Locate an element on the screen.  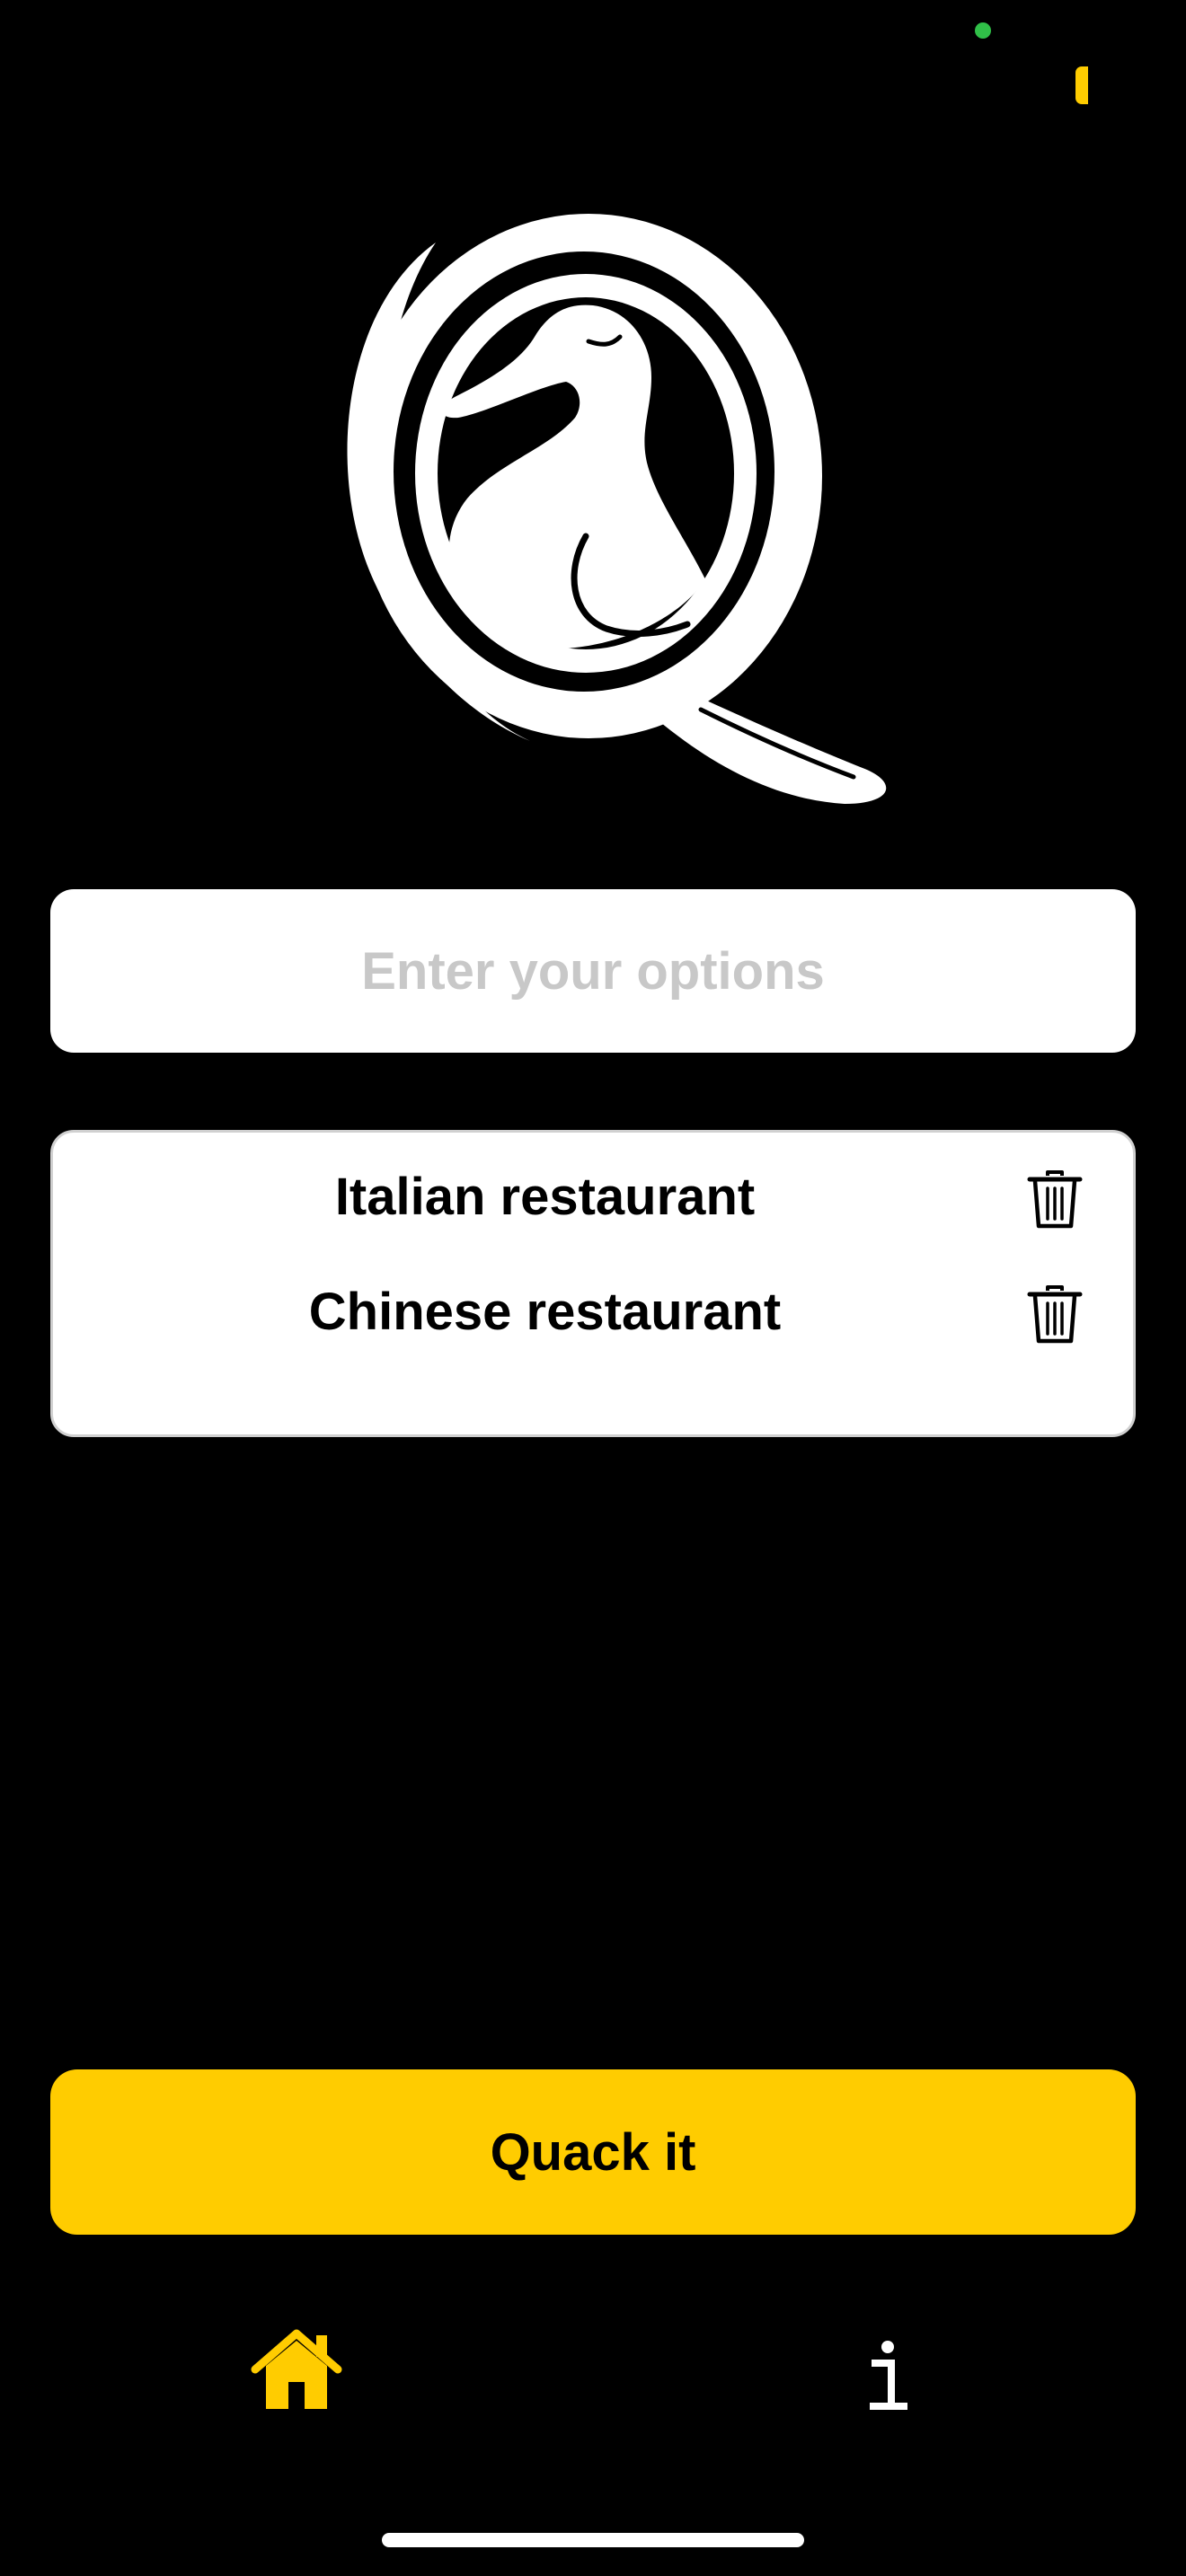
options-list: Italian restaurant Chinese restaurant is located at coordinates (593, 1283).